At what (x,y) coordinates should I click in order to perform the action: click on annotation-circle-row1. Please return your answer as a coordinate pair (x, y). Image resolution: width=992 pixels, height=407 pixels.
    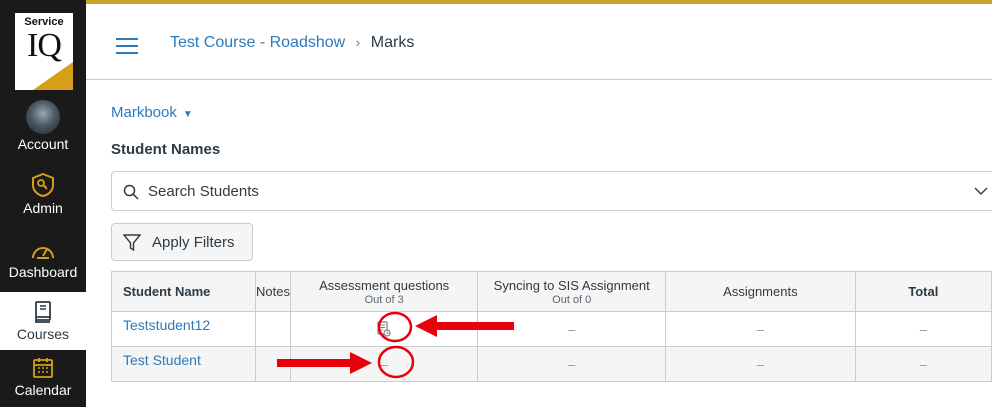
    Looking at the image, I should click on (395, 327).